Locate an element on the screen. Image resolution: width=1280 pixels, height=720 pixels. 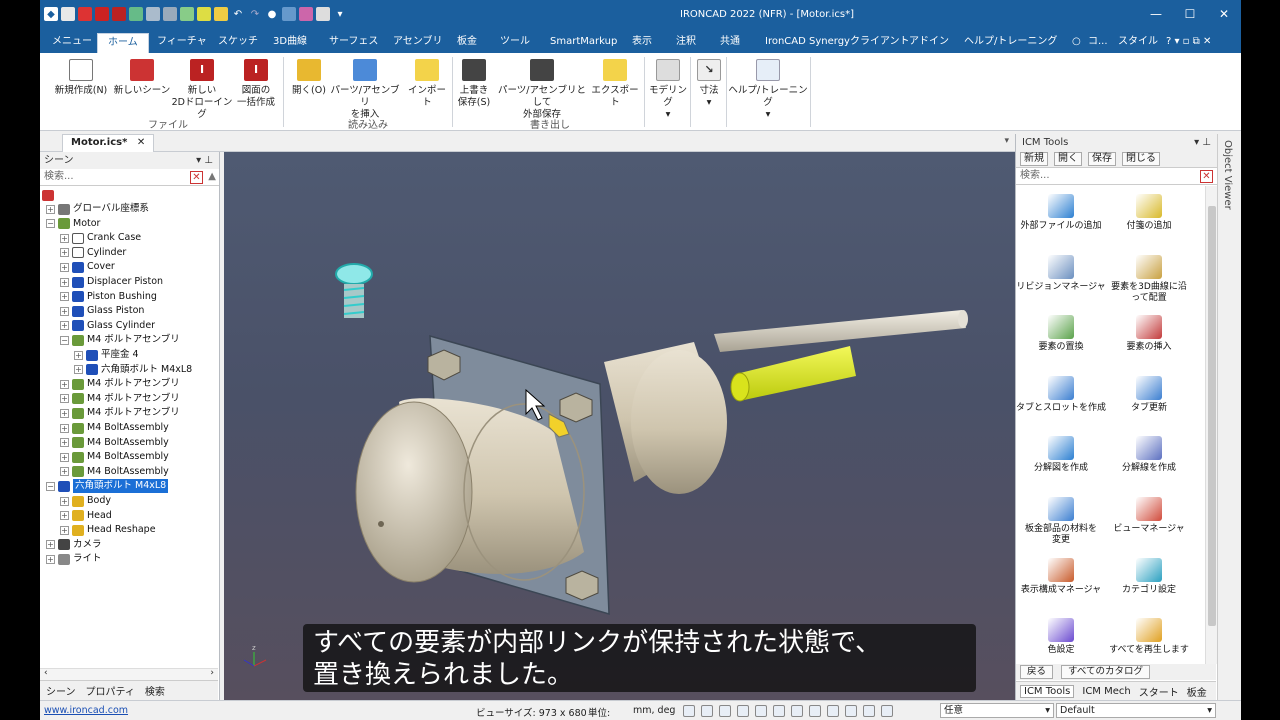
tab-sketch: スケッチ is located at coordinates (238, 43).